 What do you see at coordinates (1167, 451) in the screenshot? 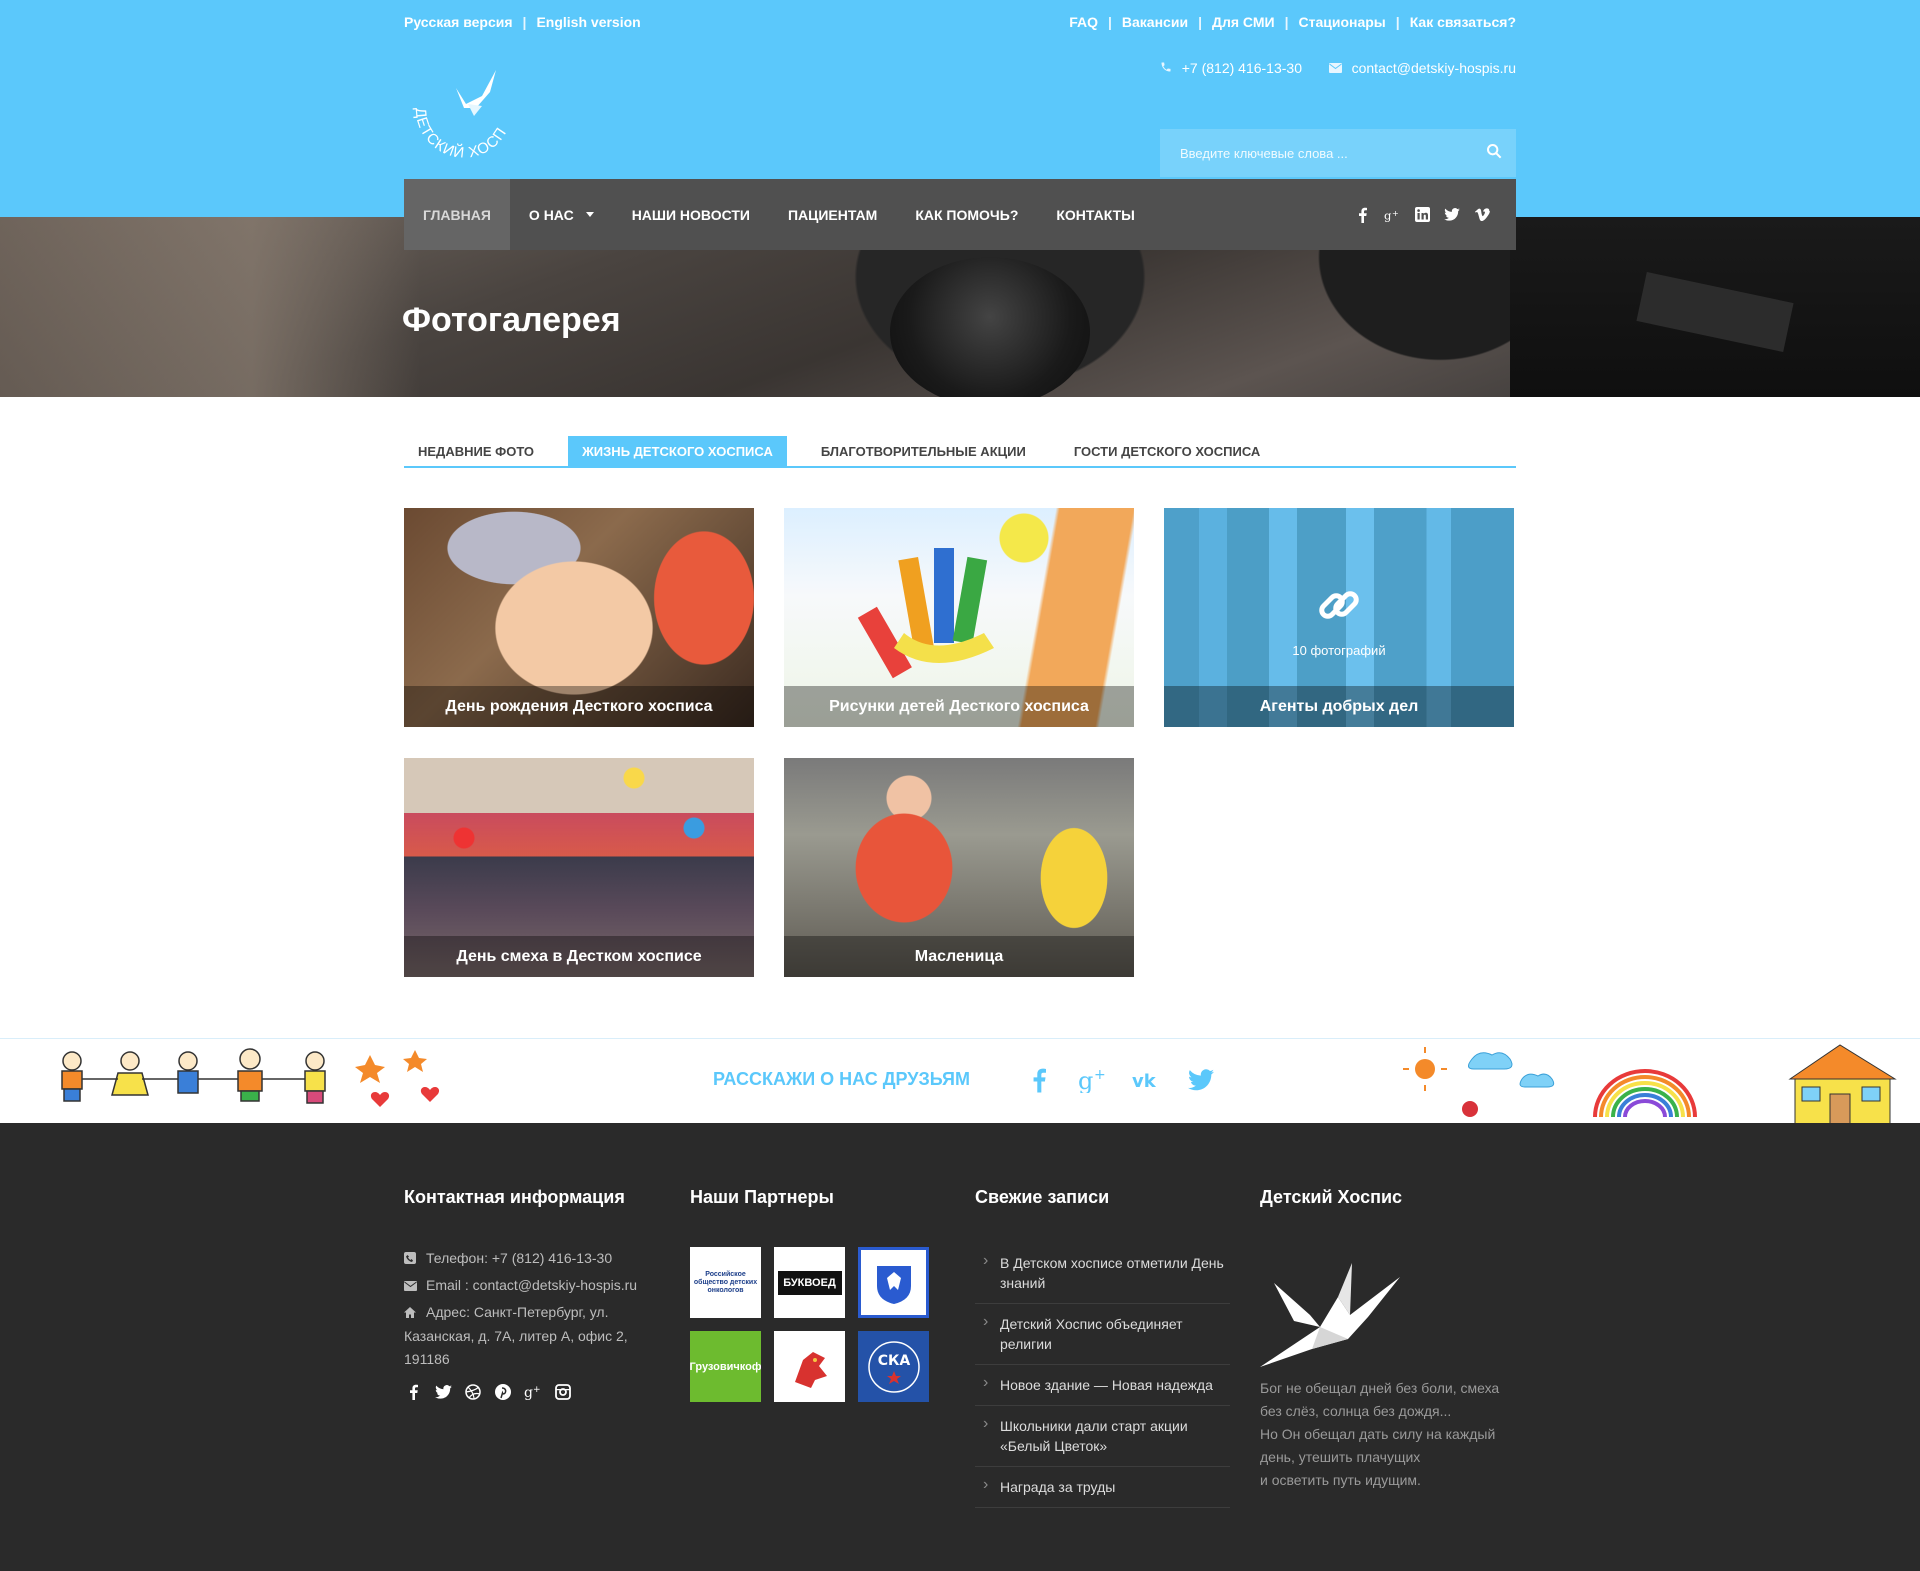
I see `tab-hospice-guests: ГОСТИ ДЕТСКОГО ХОСПИСА` at bounding box center [1167, 451].